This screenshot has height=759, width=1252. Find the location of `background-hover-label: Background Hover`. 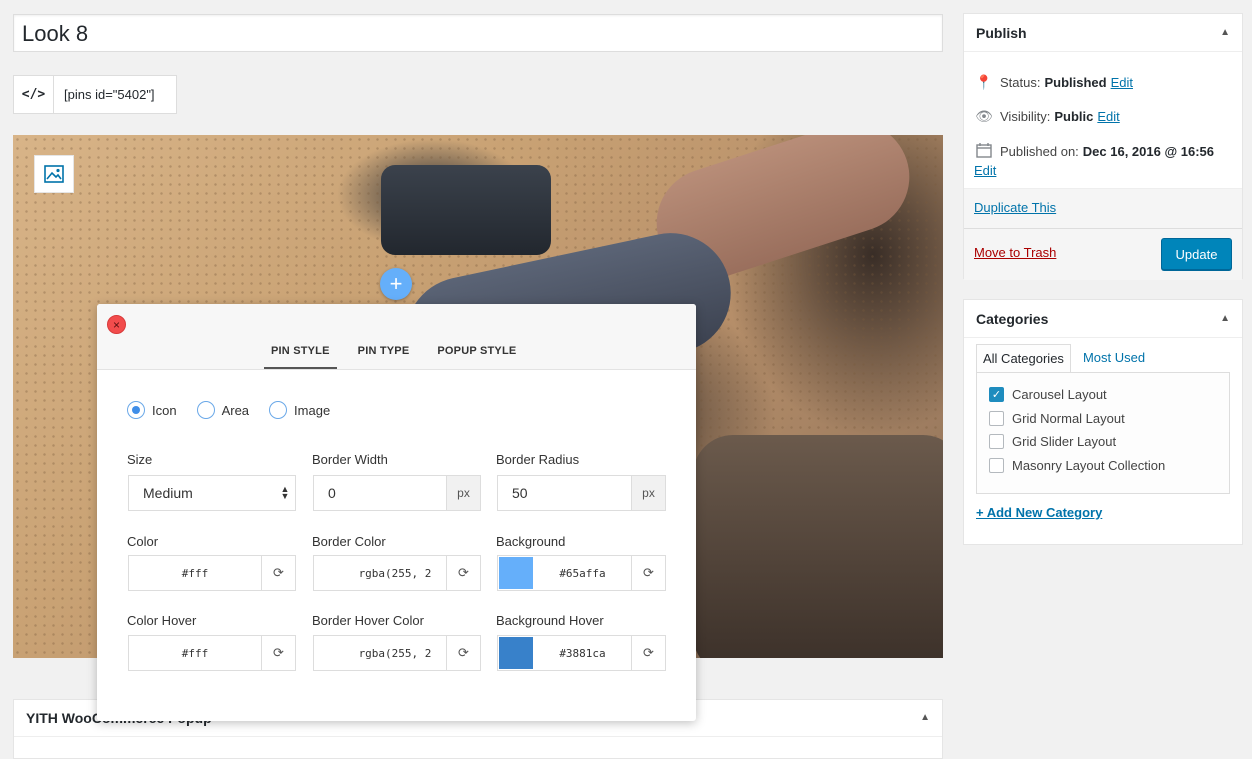

background-hover-label: Background Hover is located at coordinates (550, 620).